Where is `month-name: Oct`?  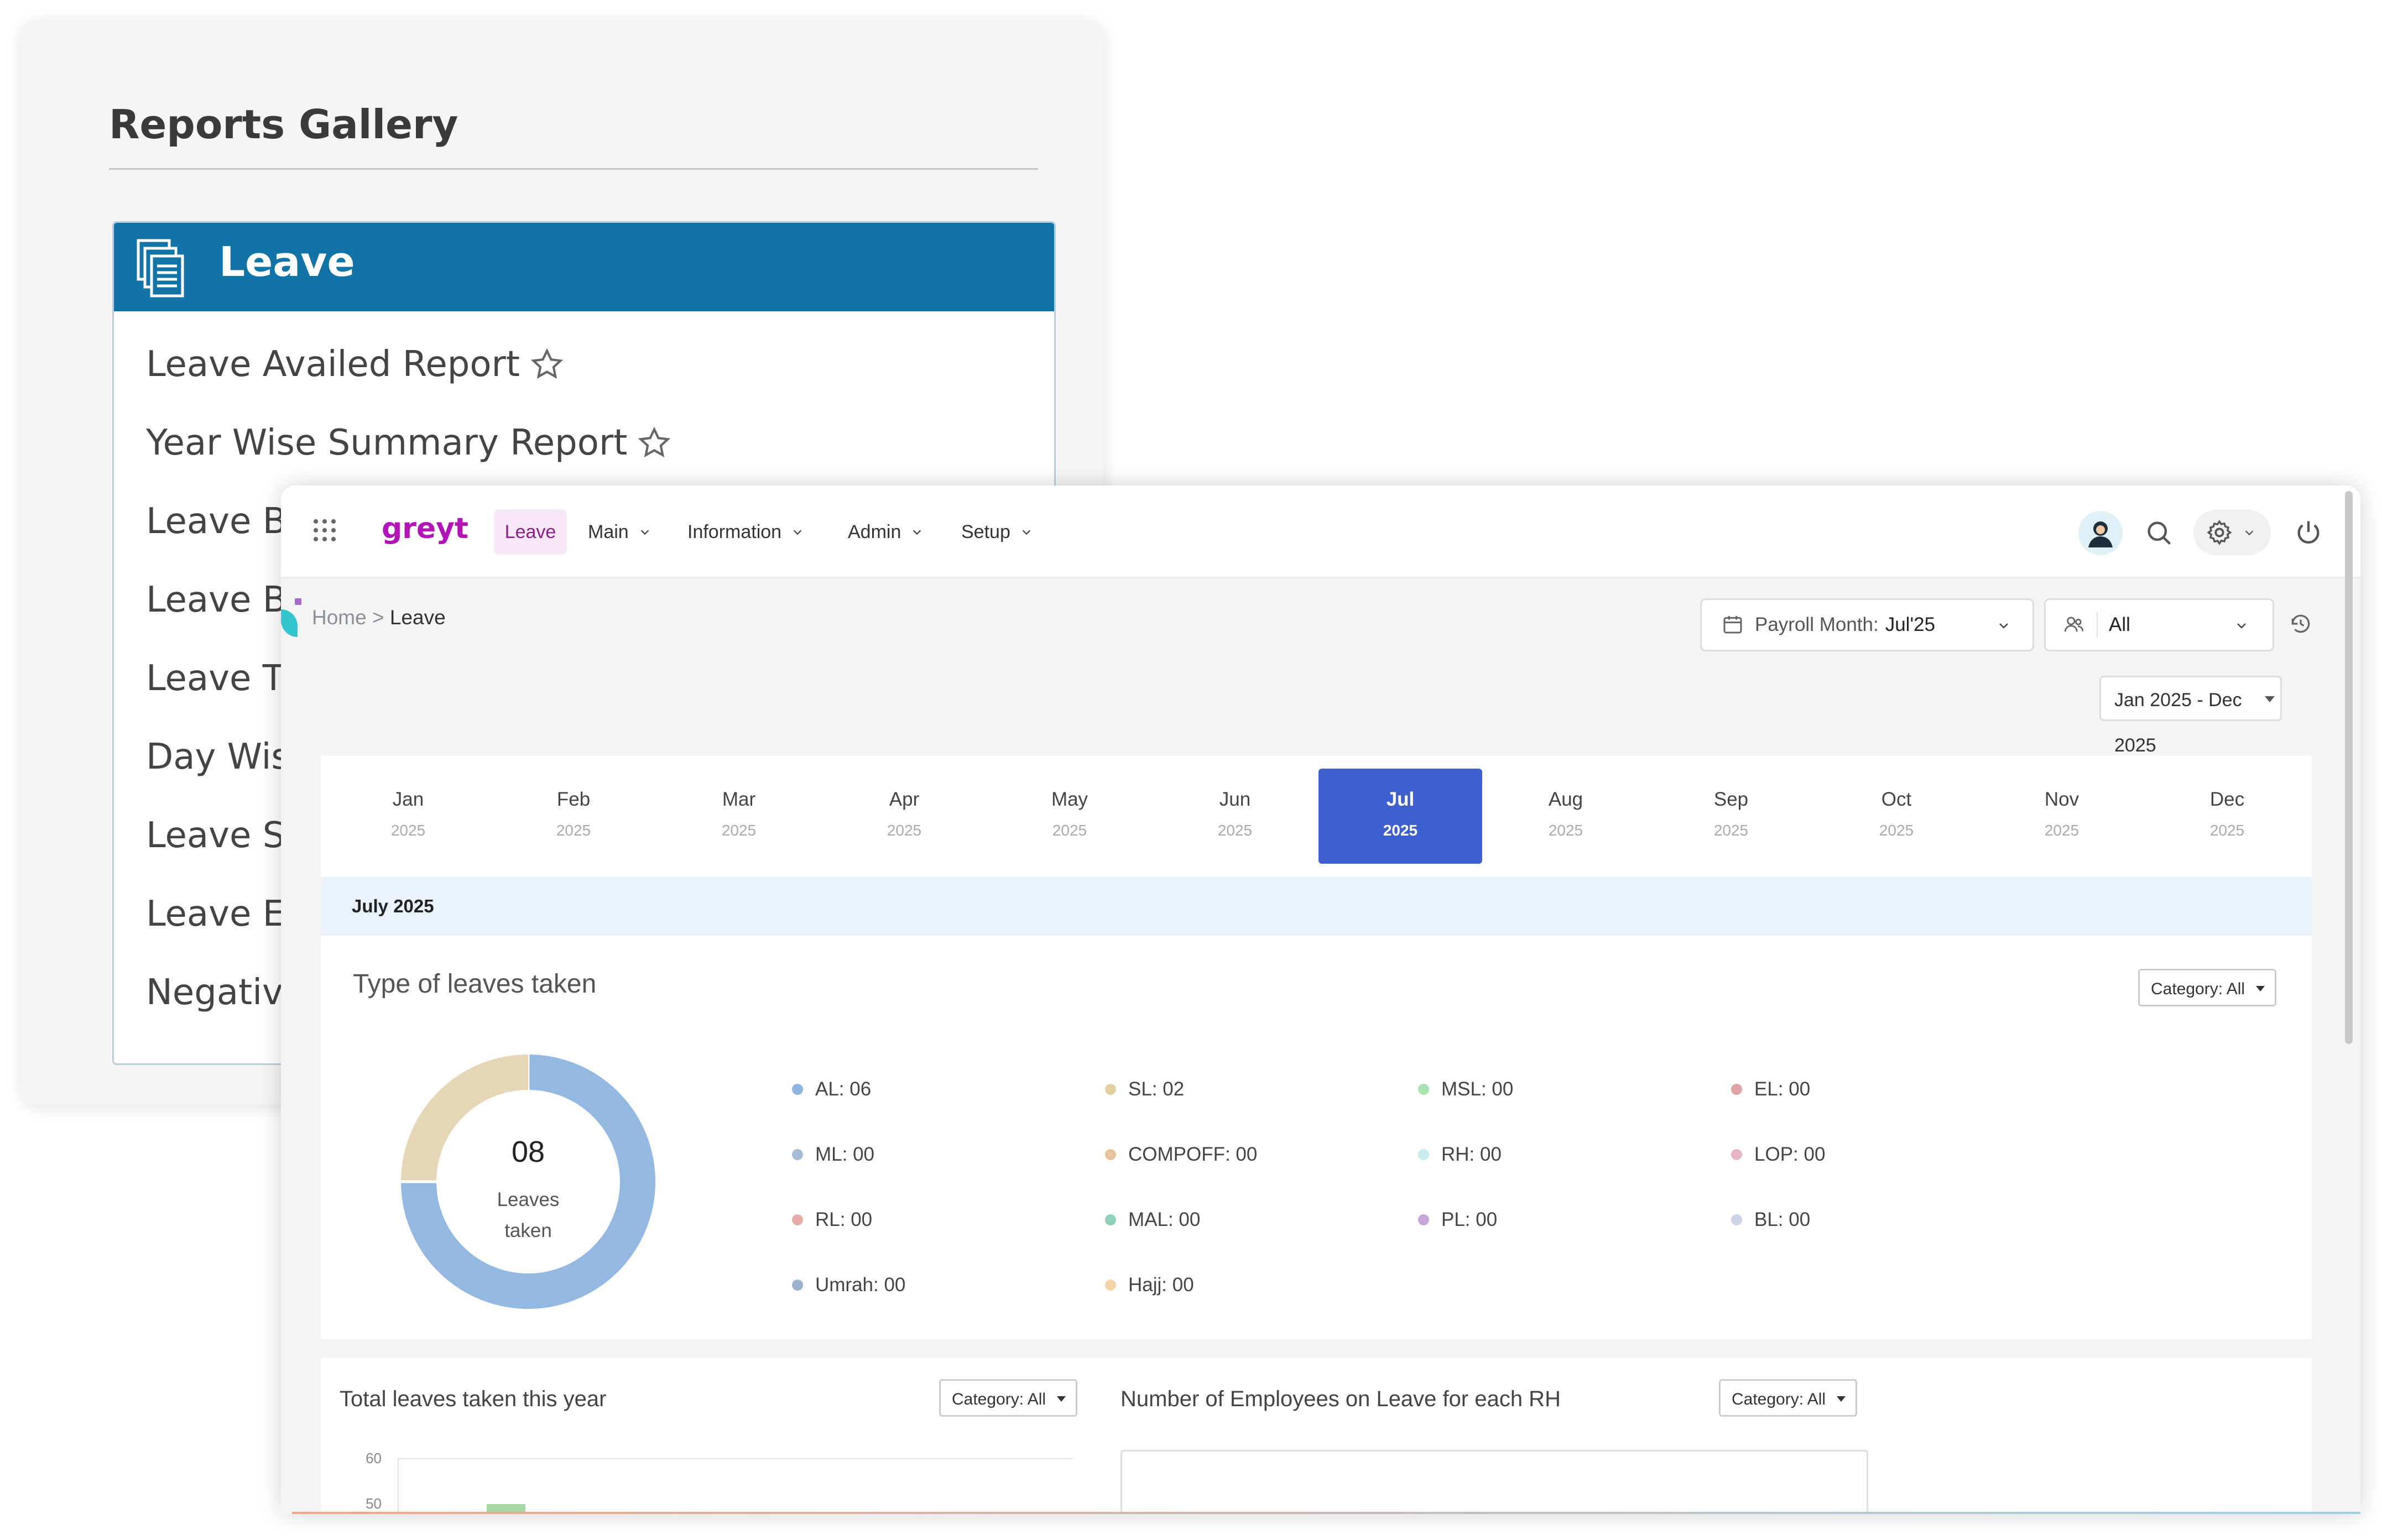 month-name: Oct is located at coordinates (1896, 800).